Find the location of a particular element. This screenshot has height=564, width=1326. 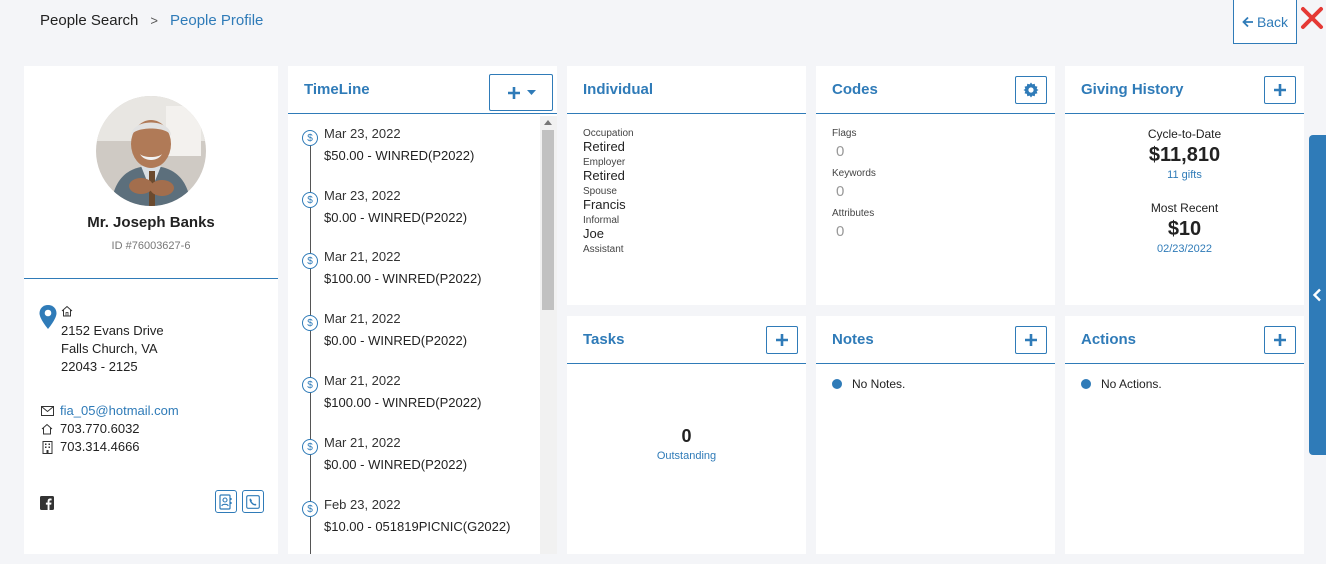

codes-title: Codes is located at coordinates (855, 89).